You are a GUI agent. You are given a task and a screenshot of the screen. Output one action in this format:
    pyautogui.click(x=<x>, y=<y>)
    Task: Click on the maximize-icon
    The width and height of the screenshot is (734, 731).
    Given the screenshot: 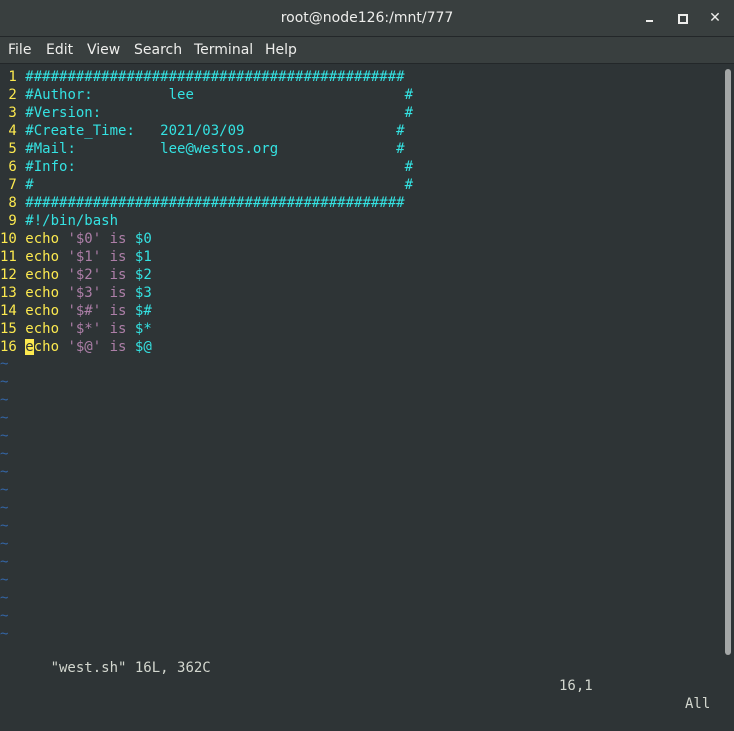 What is the action you would take?
    pyautogui.click(x=683, y=19)
    